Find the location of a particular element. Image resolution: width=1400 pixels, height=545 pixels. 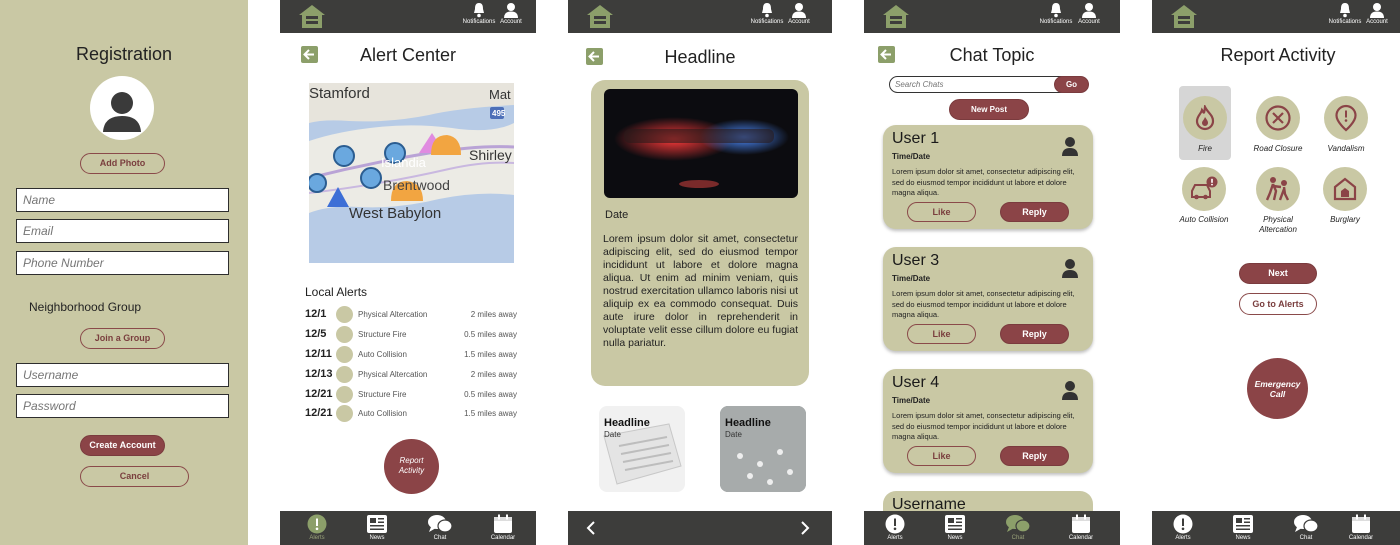

report-option-road-closure: Road Closure is located at coordinates (1278, 125).